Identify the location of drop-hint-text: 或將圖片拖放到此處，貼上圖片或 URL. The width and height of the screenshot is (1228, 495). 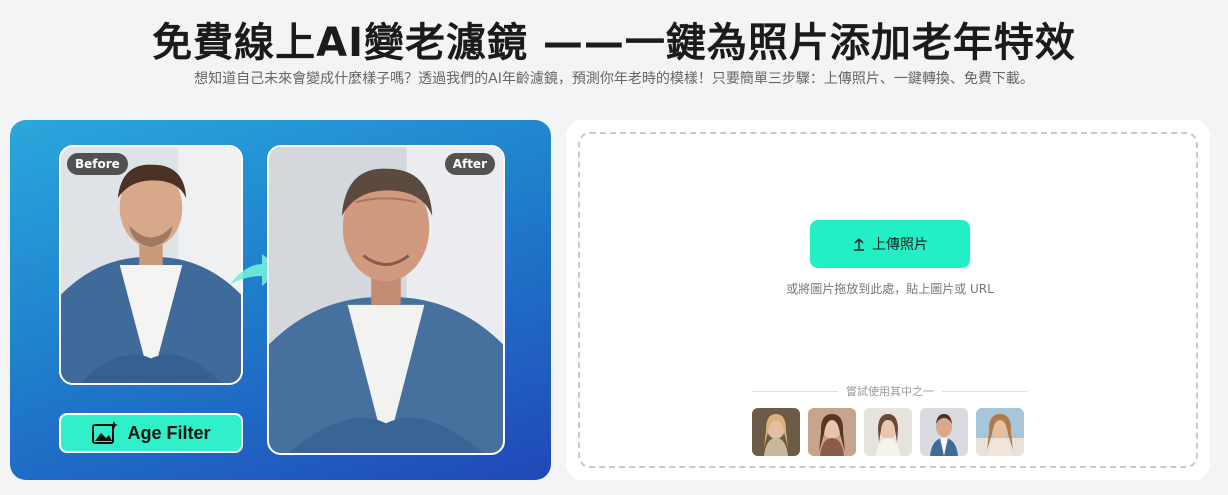
(890, 289).